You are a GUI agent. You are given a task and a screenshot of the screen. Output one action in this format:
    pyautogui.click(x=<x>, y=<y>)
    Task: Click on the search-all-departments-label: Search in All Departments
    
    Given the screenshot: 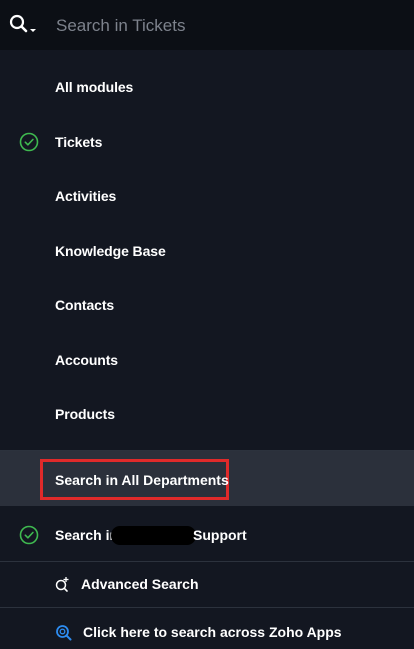 What is the action you would take?
    pyautogui.click(x=142, y=480)
    